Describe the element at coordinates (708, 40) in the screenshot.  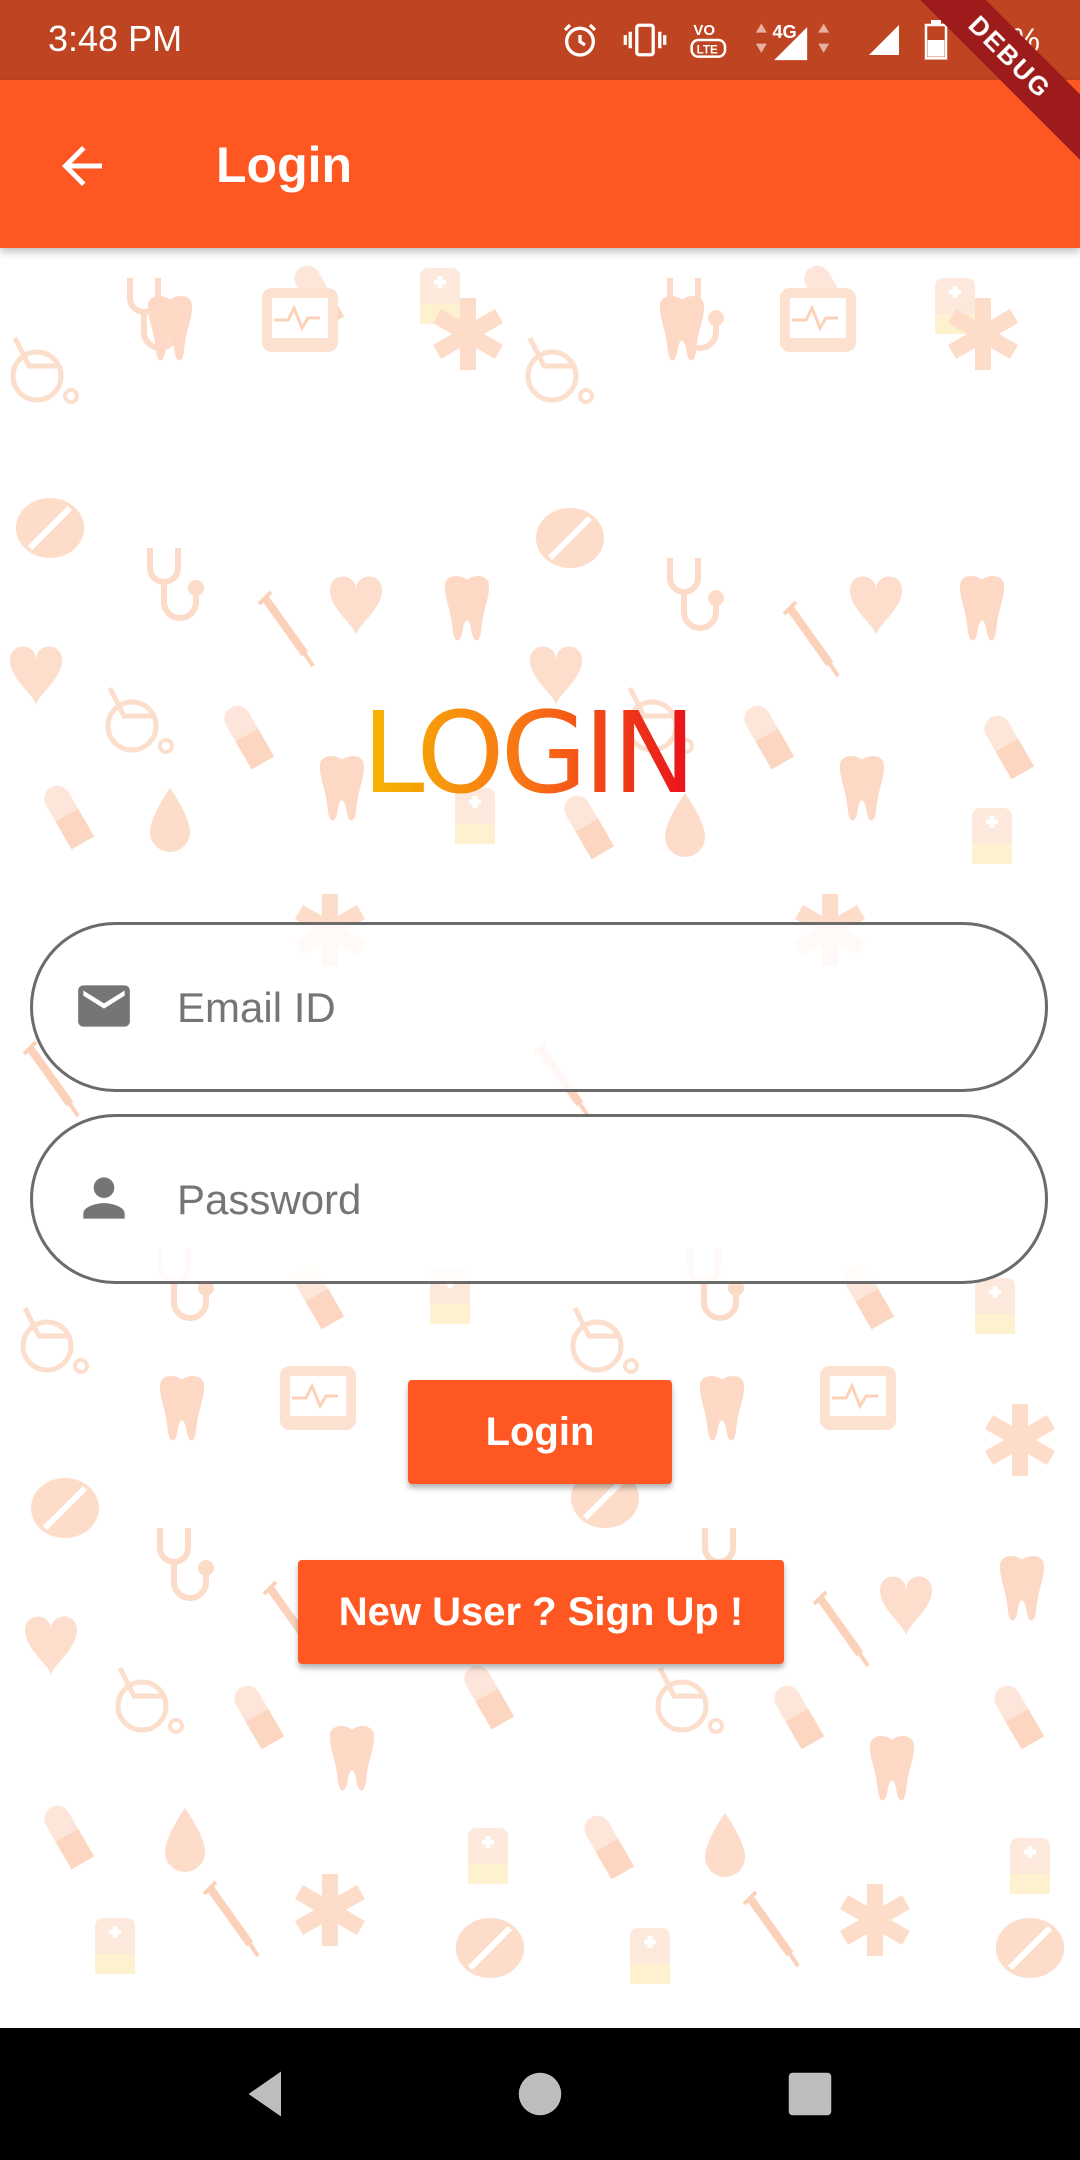
I see `volte-icon: VO LTE` at that location.